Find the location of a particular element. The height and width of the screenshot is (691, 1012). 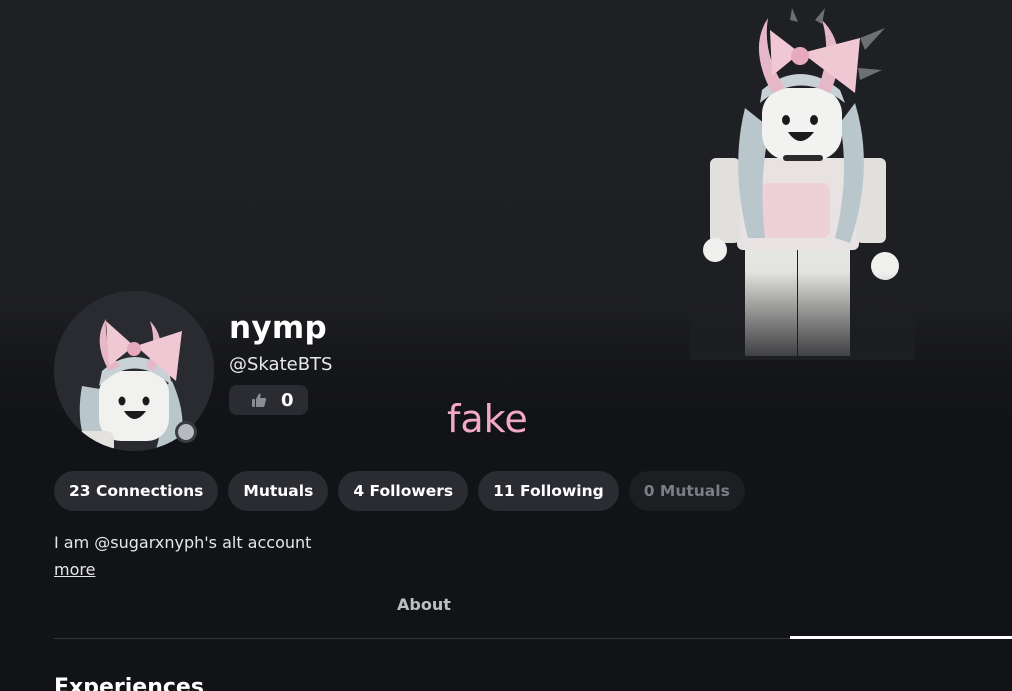

zero-mutuals-chip: 0 Mutuals is located at coordinates (686, 491).